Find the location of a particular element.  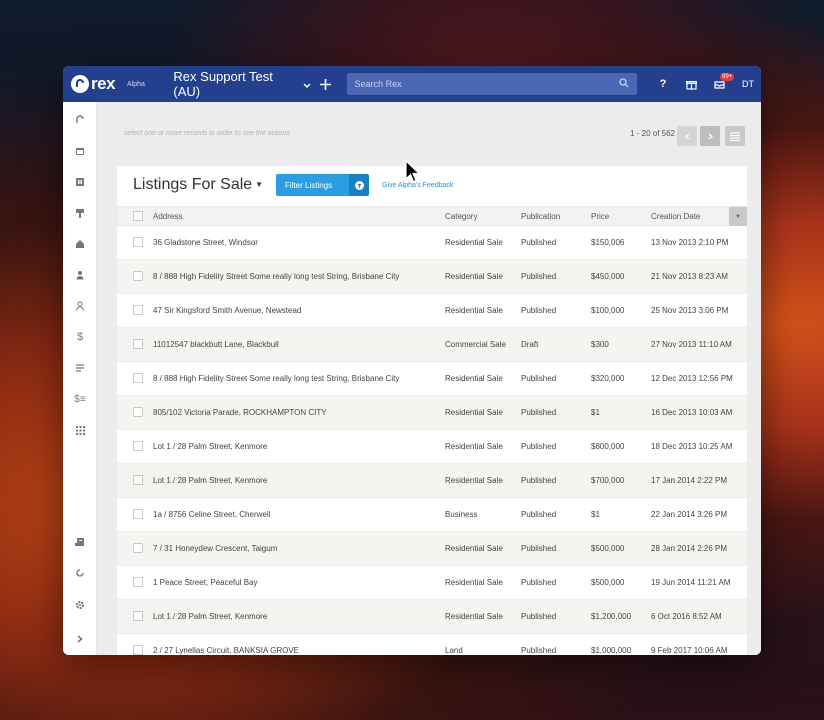

refresh-icon is located at coordinates (80, 573).